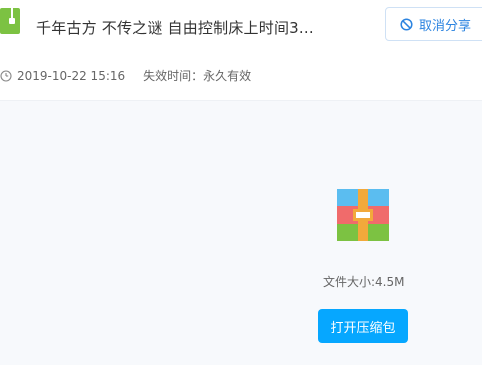  I want to click on cancel-share-button: 取消分享, so click(433, 24).